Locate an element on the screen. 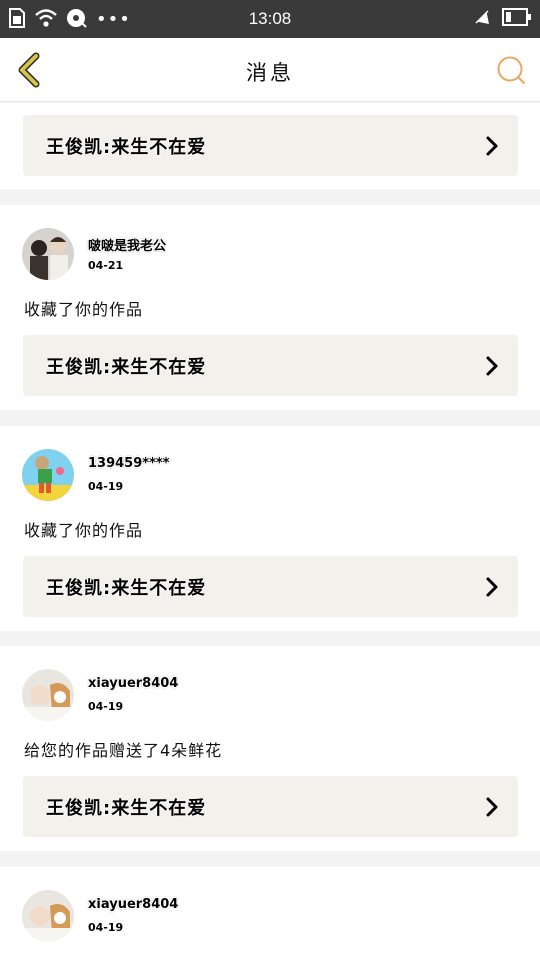 The height and width of the screenshot is (960, 540). message-card: xiayuer8404 04-19 is located at coordinates (270, 913).